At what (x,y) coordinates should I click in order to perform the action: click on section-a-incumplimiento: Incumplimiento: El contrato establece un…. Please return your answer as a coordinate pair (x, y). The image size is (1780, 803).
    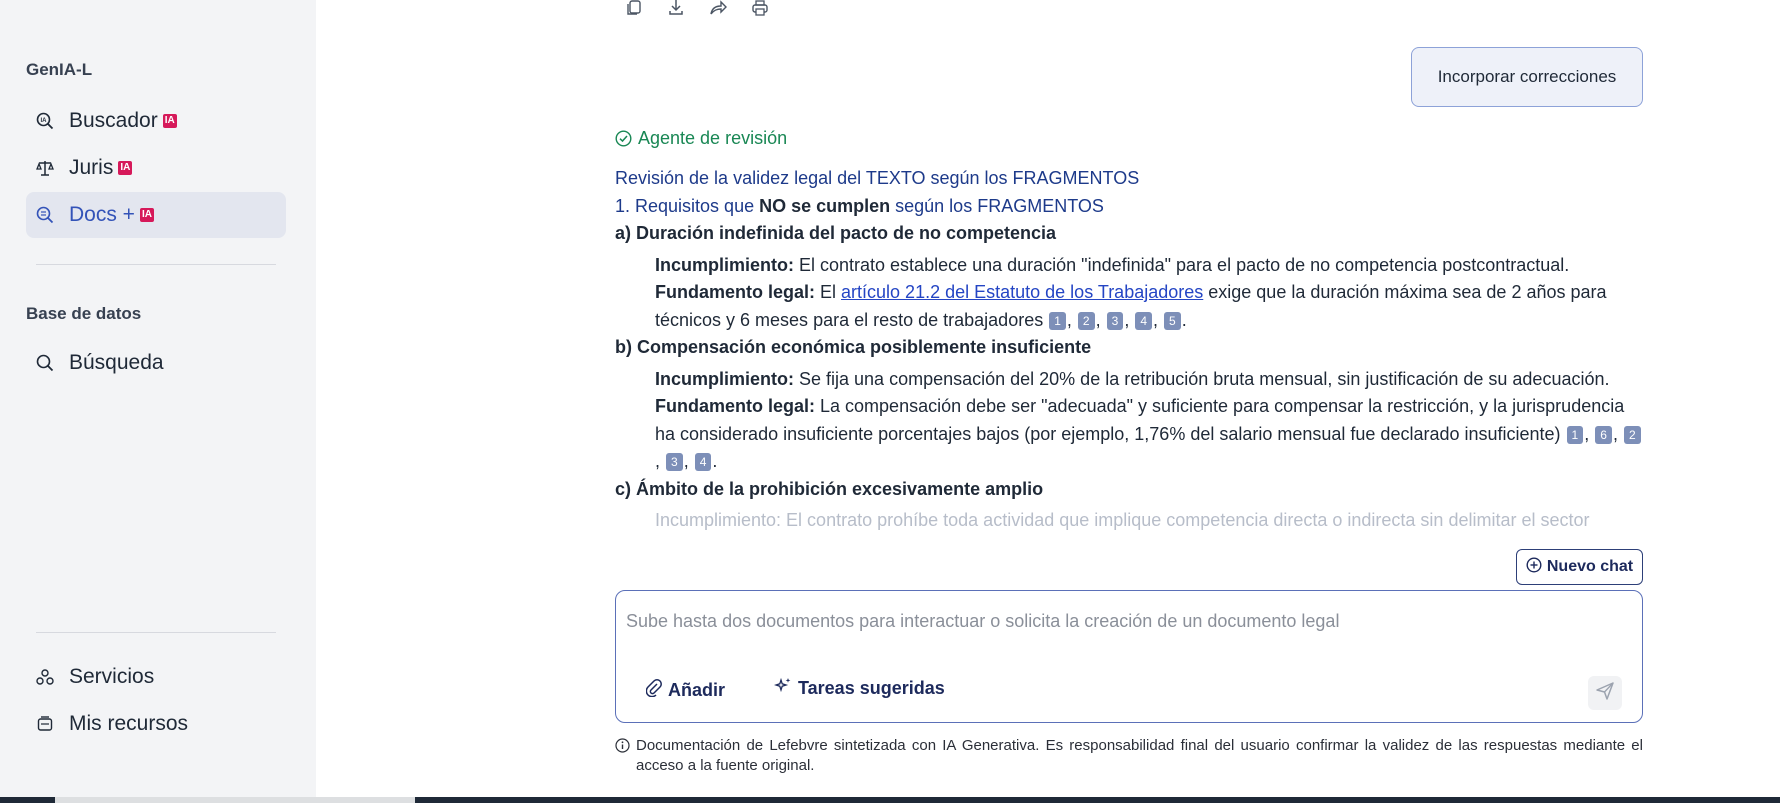
    Looking at the image, I should click on (1130, 266).